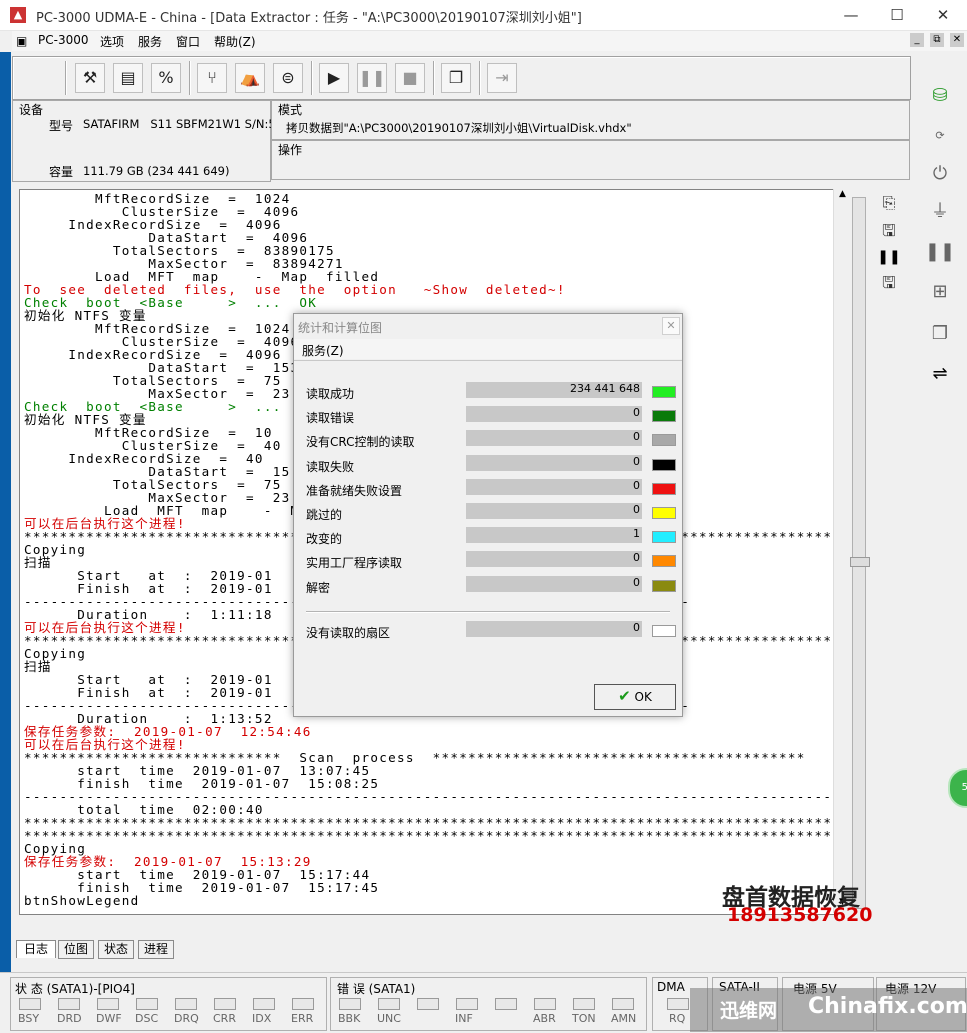 This screenshot has height=1033, width=967. I want to click on ok-button: ✔ OK, so click(635, 697).